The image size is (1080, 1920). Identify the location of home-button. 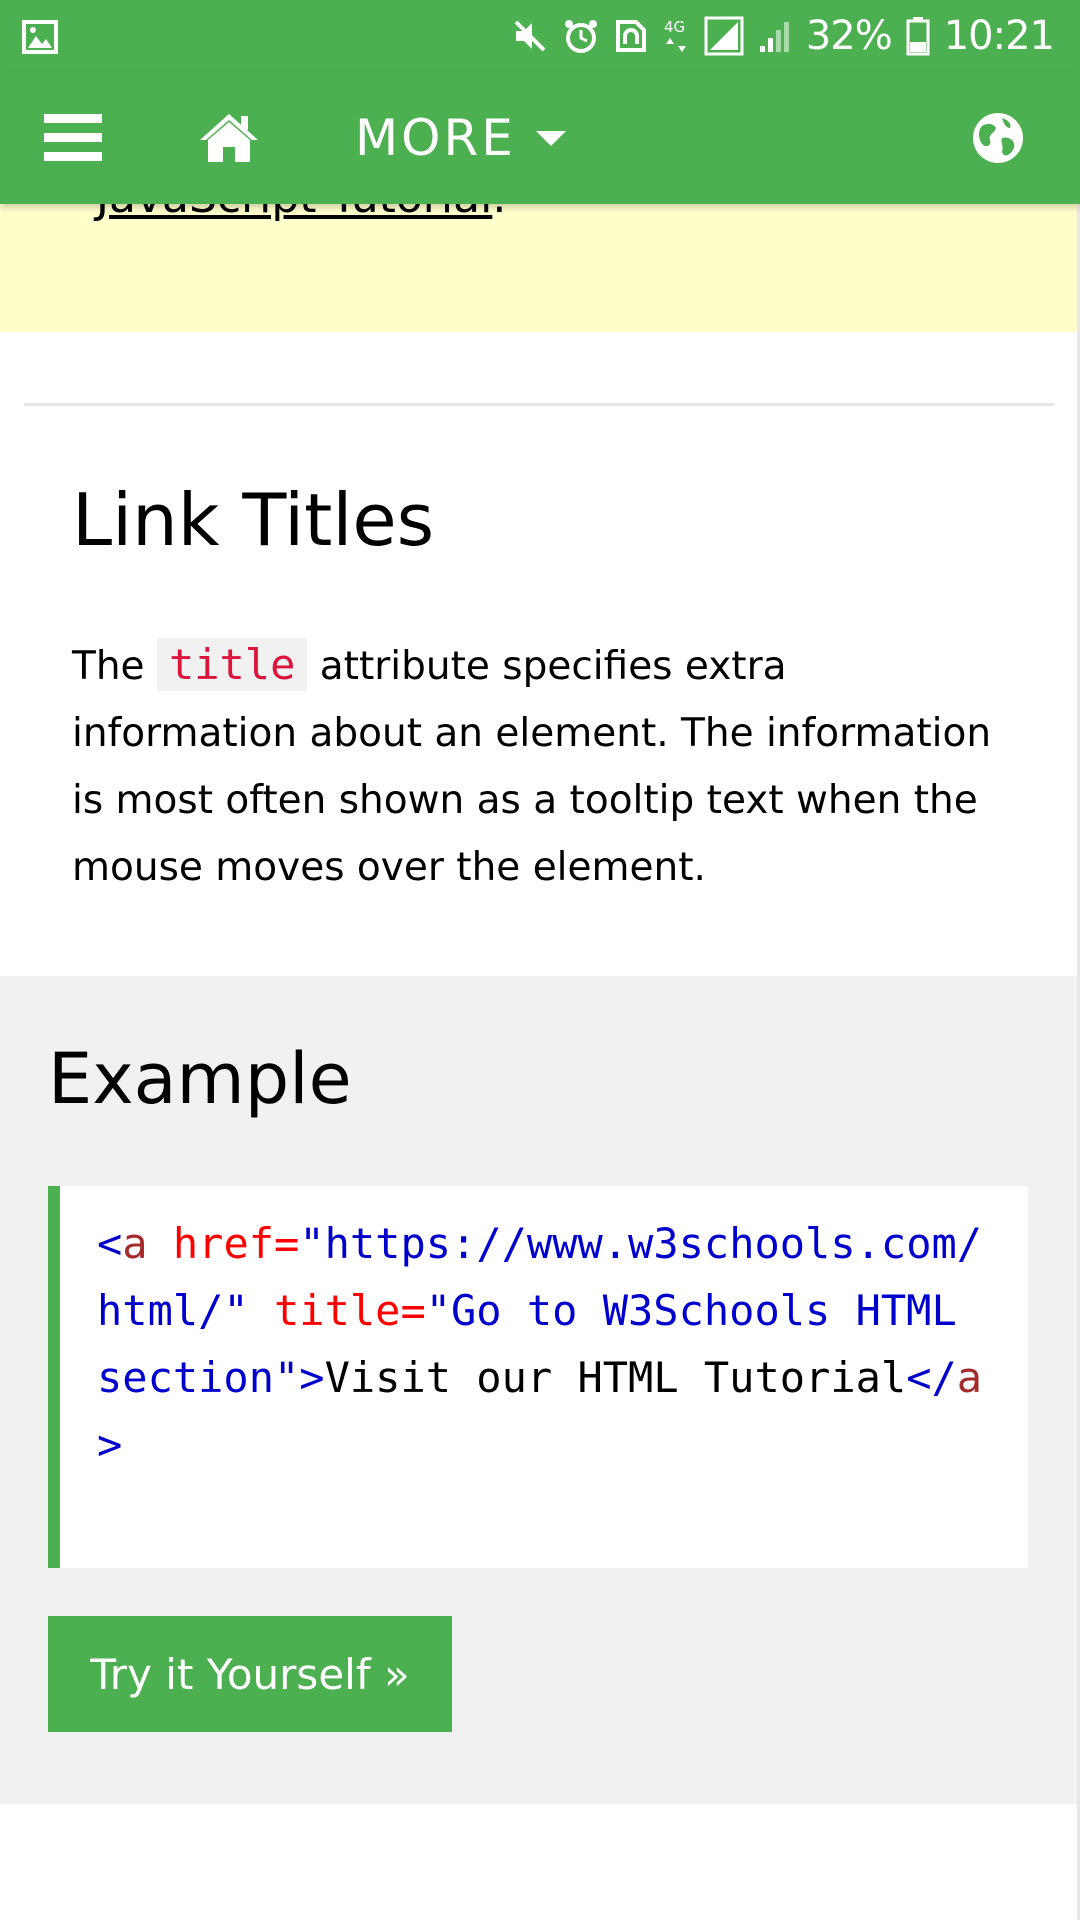
(233, 138).